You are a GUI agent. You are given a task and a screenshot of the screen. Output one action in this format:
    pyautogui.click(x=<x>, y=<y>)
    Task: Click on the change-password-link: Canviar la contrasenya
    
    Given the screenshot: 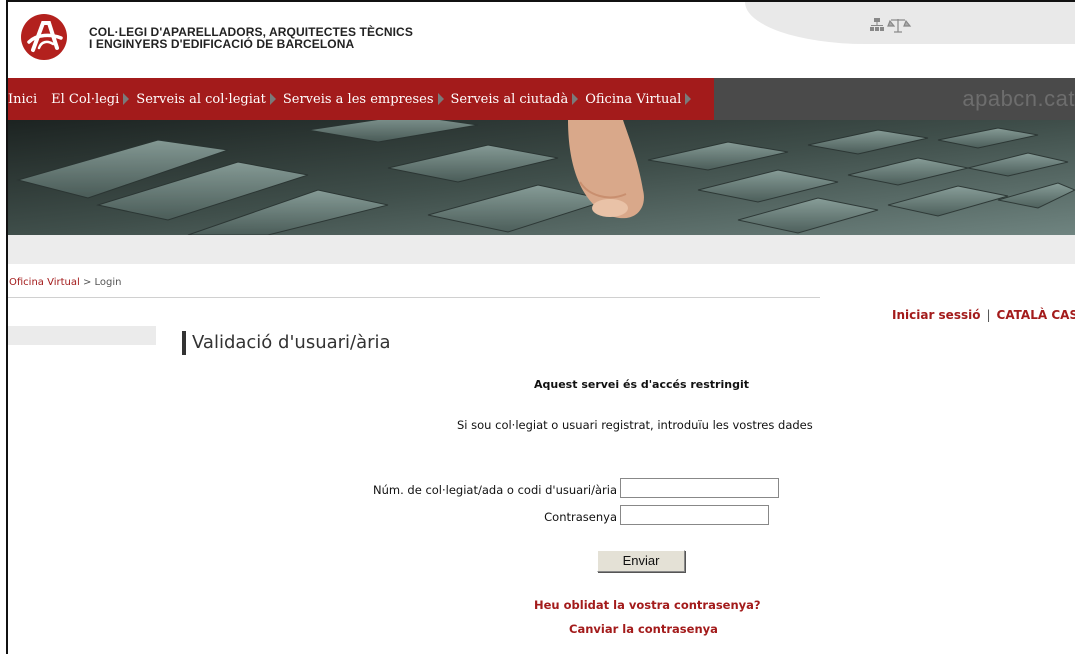 What is the action you would take?
    pyautogui.click(x=643, y=629)
    